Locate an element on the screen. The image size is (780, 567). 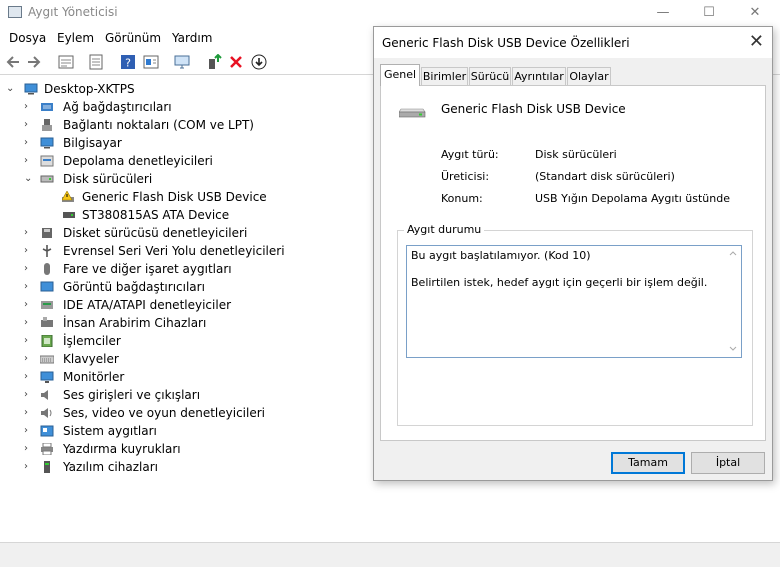
tree-item-label: Görüntü bağdaştırıcıları is located at coordinates (134, 287).